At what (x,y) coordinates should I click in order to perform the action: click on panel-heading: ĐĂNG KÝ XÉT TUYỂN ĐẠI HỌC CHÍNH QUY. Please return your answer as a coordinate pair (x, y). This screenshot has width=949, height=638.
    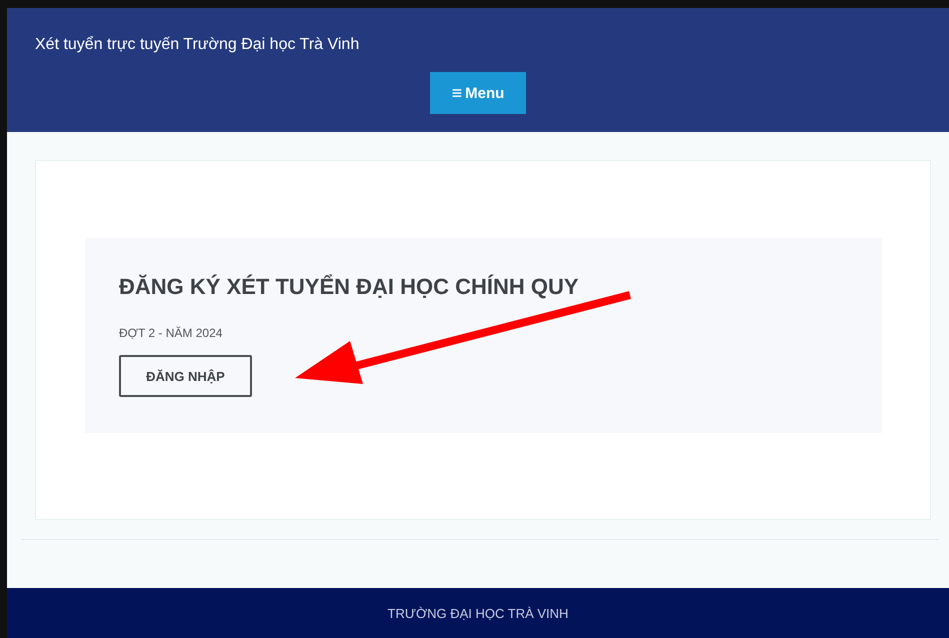
    Looking at the image, I should click on (349, 287).